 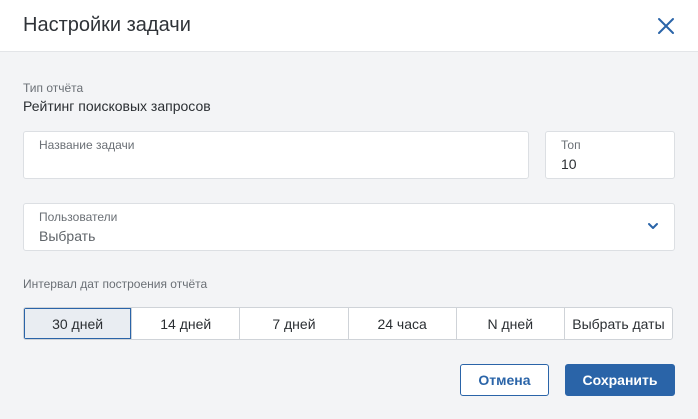 I want to click on top-label: Топ, so click(x=571, y=145).